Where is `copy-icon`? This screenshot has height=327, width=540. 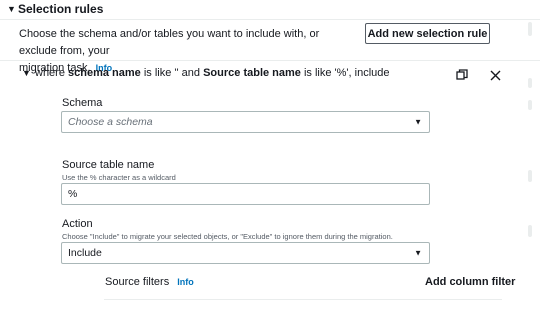 copy-icon is located at coordinates (462, 75).